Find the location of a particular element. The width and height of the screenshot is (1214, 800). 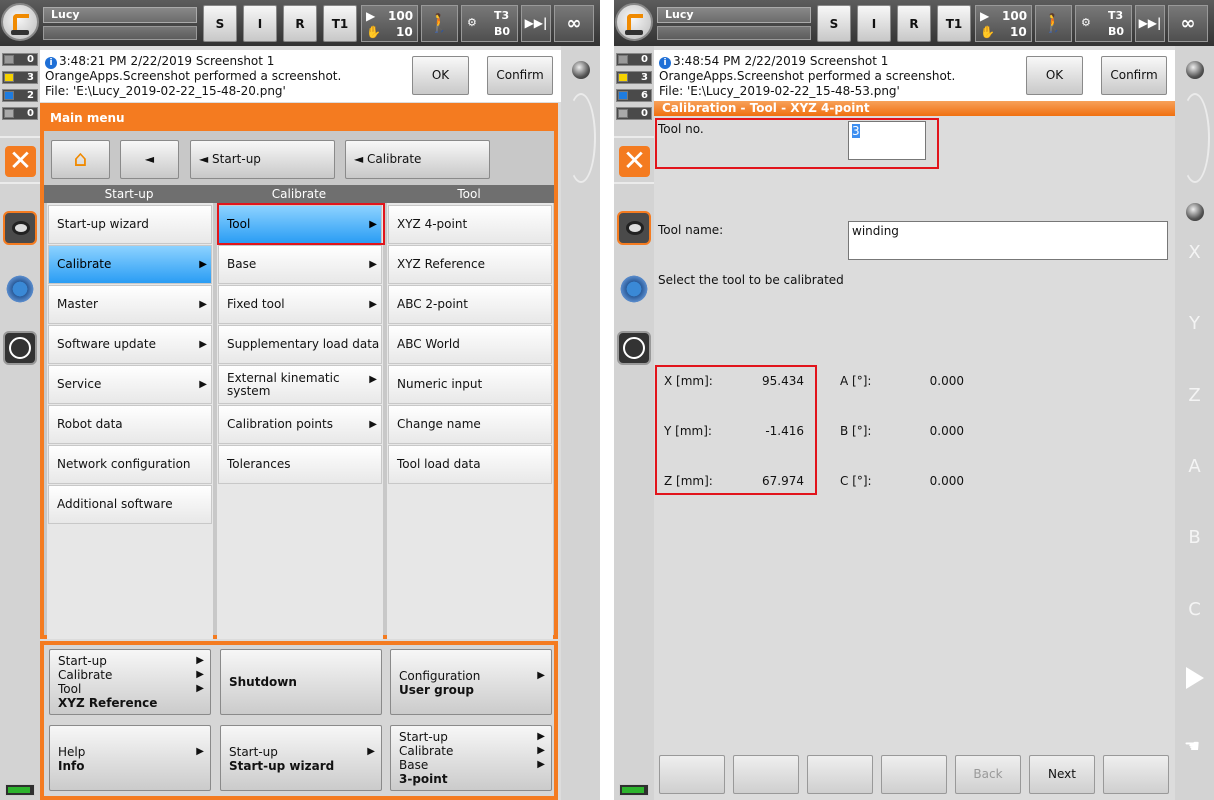

jog-axis-c: C is located at coordinates (1194, 609).